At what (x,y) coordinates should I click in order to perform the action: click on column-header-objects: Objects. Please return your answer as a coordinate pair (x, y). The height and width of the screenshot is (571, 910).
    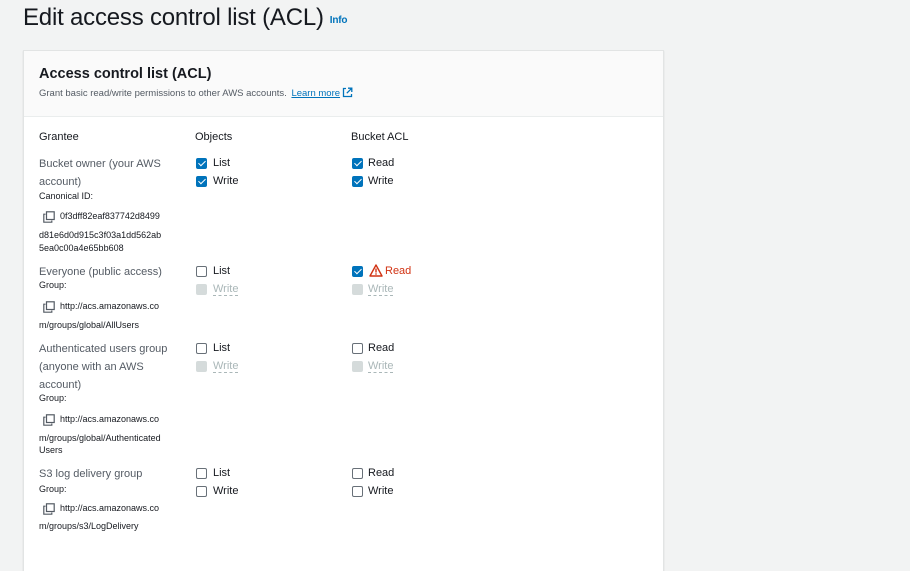
    Looking at the image, I should click on (214, 137).